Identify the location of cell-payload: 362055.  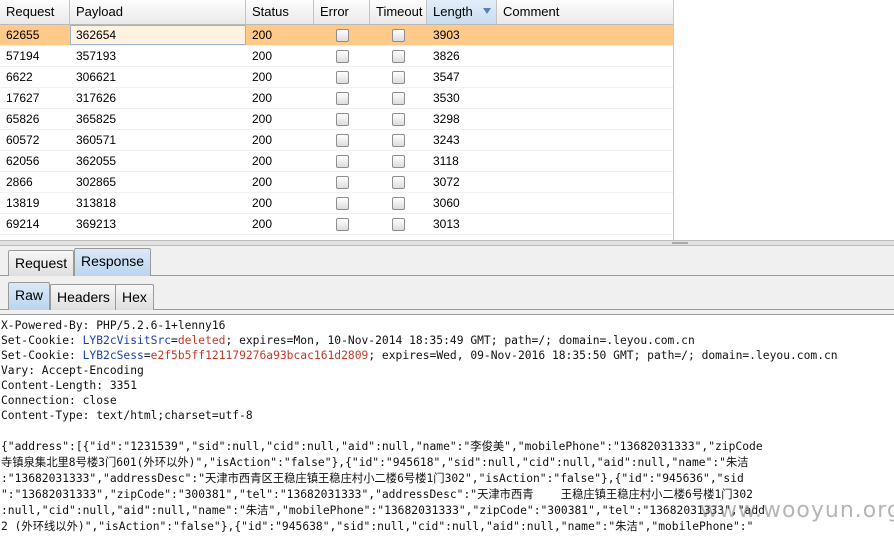
(96, 161).